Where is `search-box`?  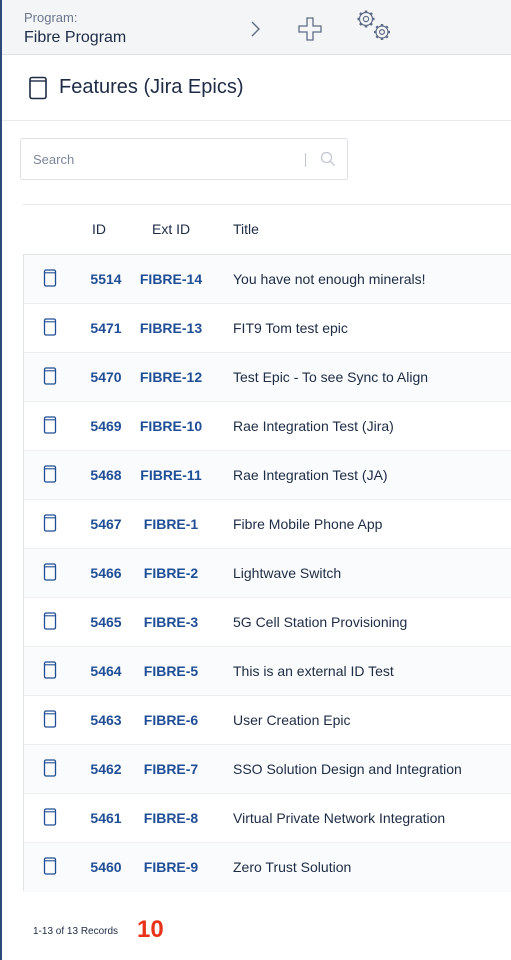
search-box is located at coordinates (184, 159).